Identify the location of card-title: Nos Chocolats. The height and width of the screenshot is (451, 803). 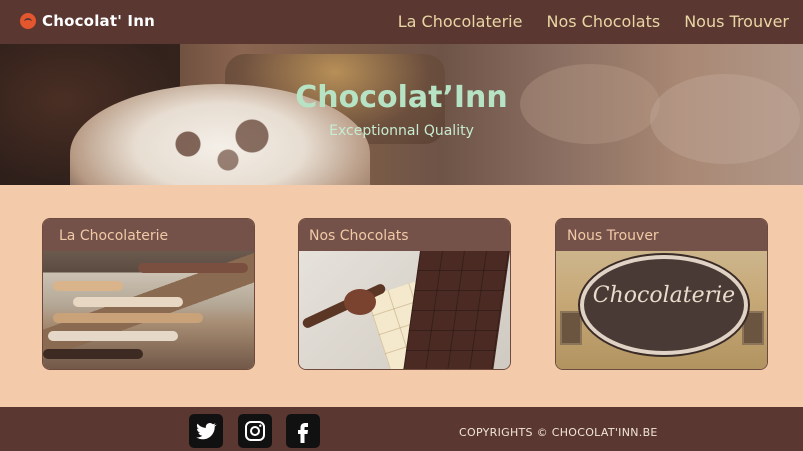
(359, 236).